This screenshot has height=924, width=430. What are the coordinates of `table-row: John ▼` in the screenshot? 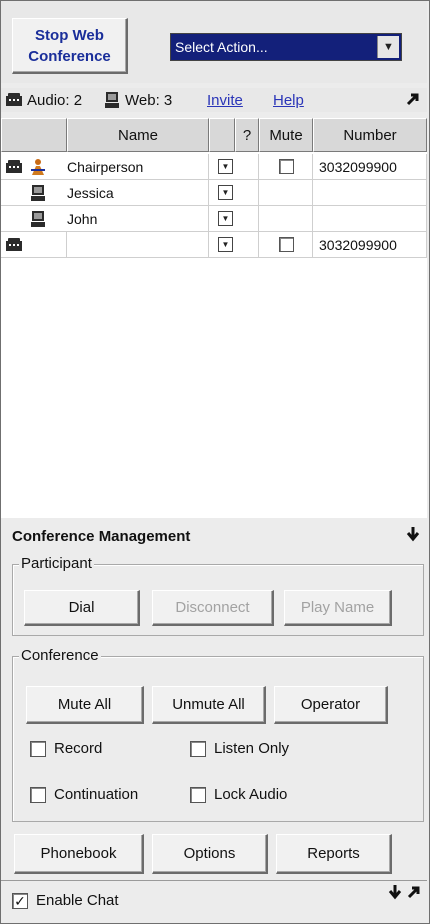 It's located at (214, 219).